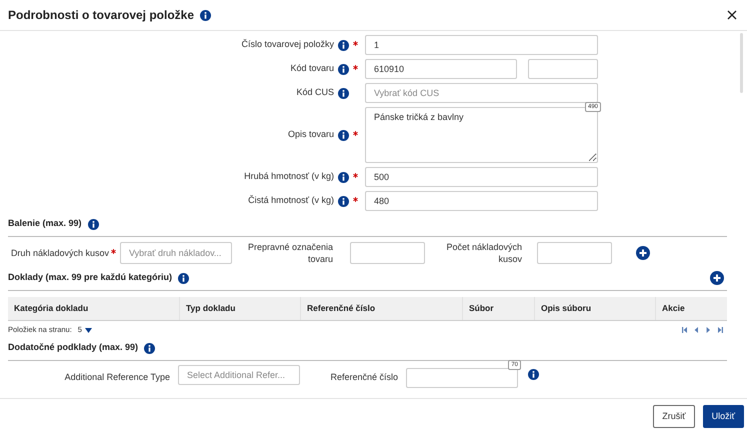 The image size is (747, 434). I want to click on caret-icon, so click(88, 330).